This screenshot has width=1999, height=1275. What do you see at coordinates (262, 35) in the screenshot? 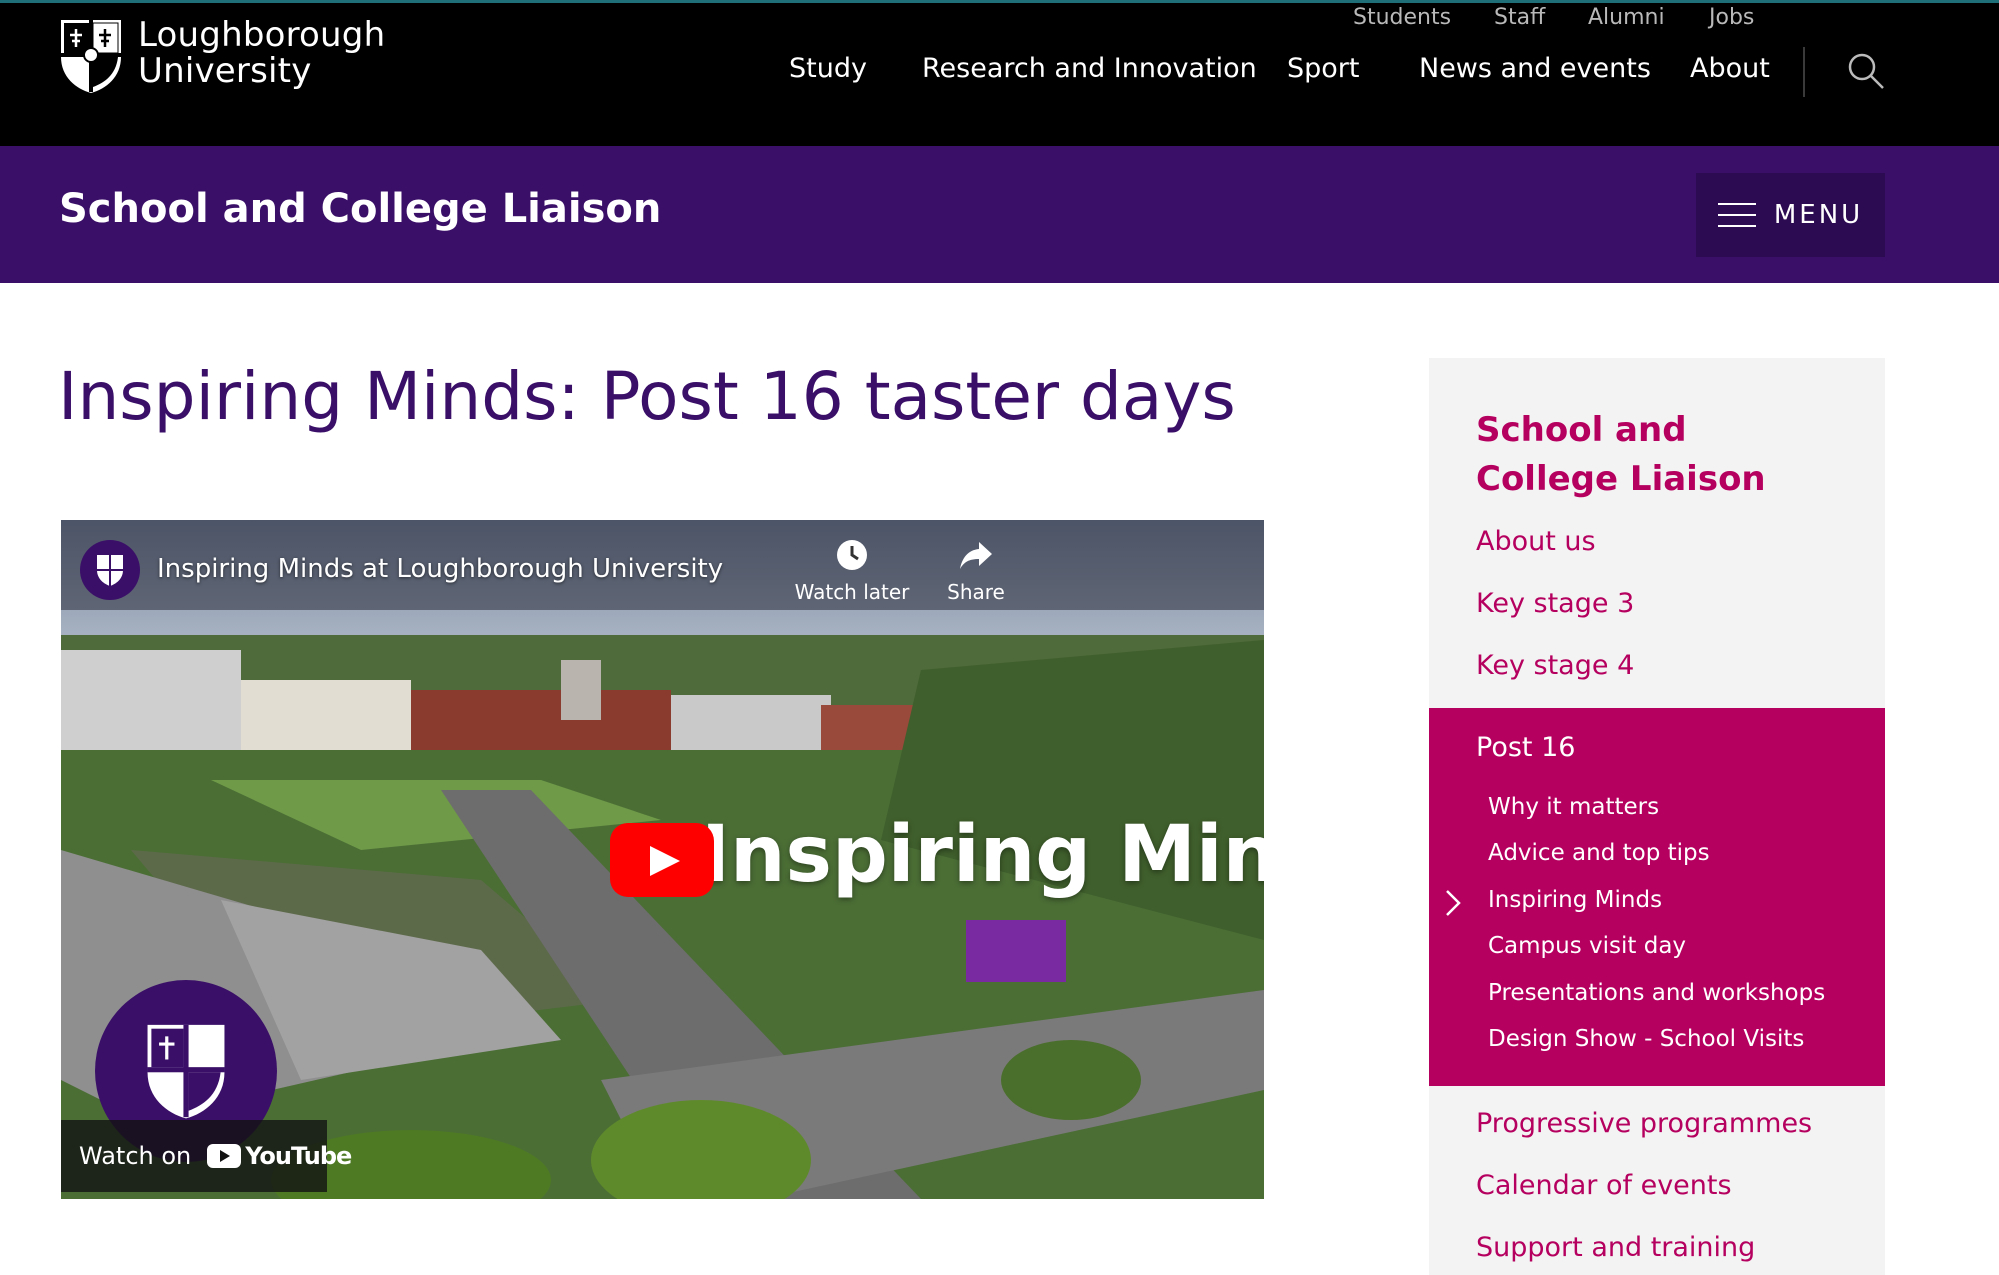
I see `logo-line-1: Loughborough` at bounding box center [262, 35].